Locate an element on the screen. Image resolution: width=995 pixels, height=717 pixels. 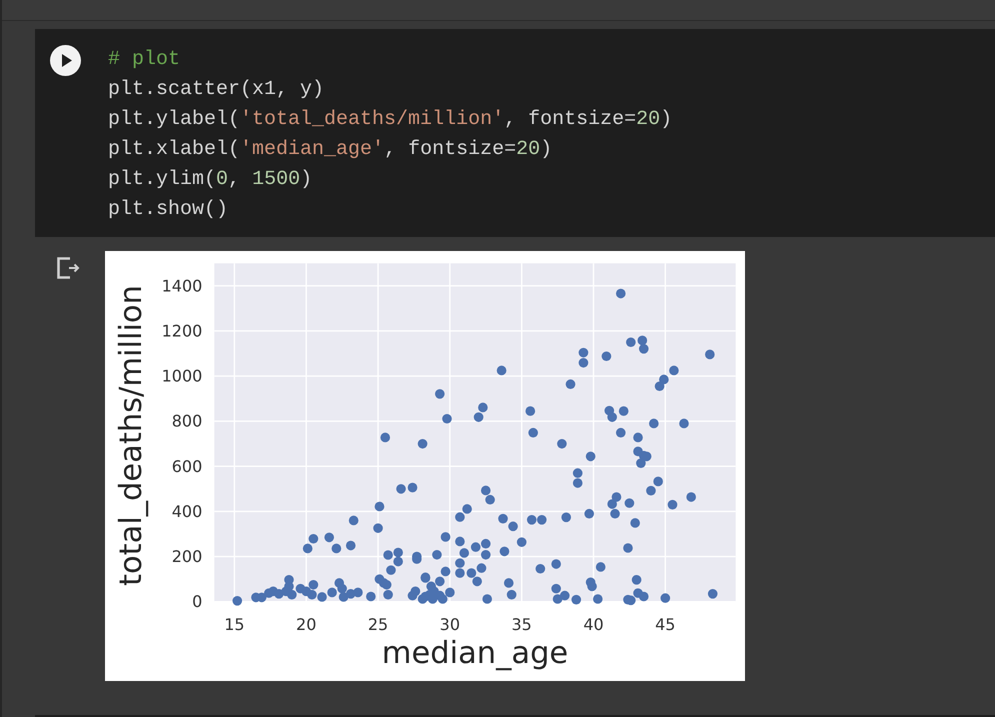
code-line: plt.show() is located at coordinates (168, 210).